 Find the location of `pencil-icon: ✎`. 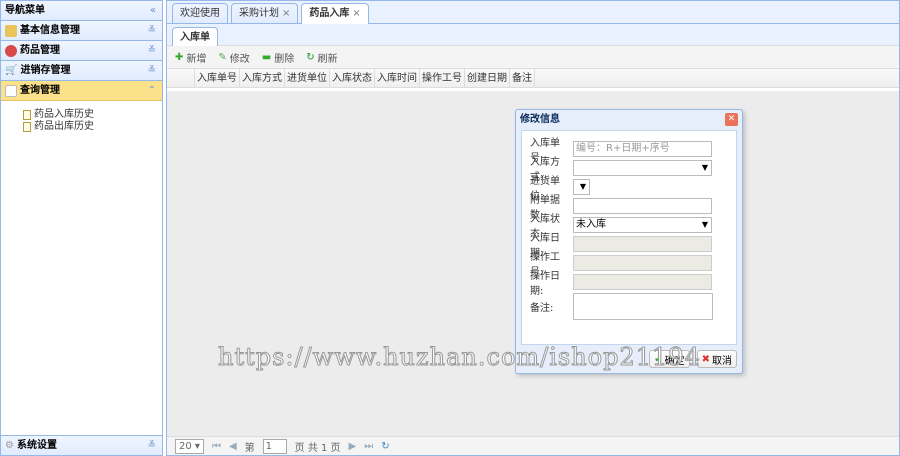

pencil-icon: ✎ is located at coordinates (222, 57).